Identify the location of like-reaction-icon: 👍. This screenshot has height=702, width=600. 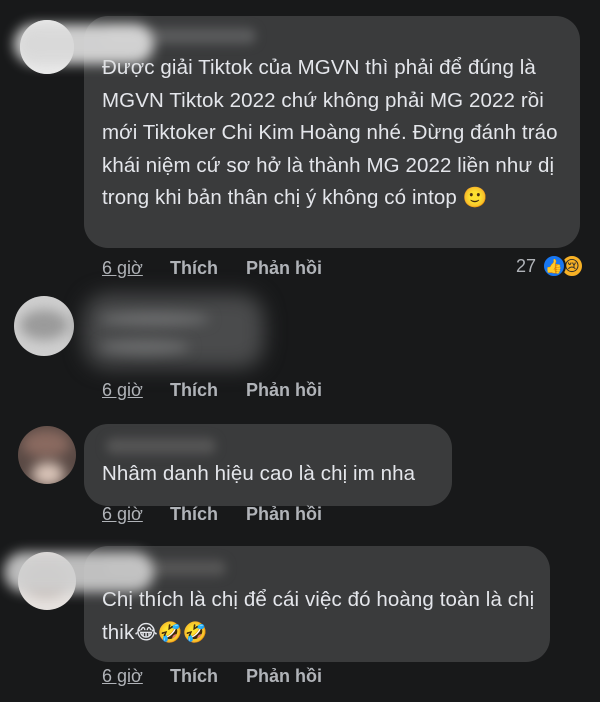
(554, 266).